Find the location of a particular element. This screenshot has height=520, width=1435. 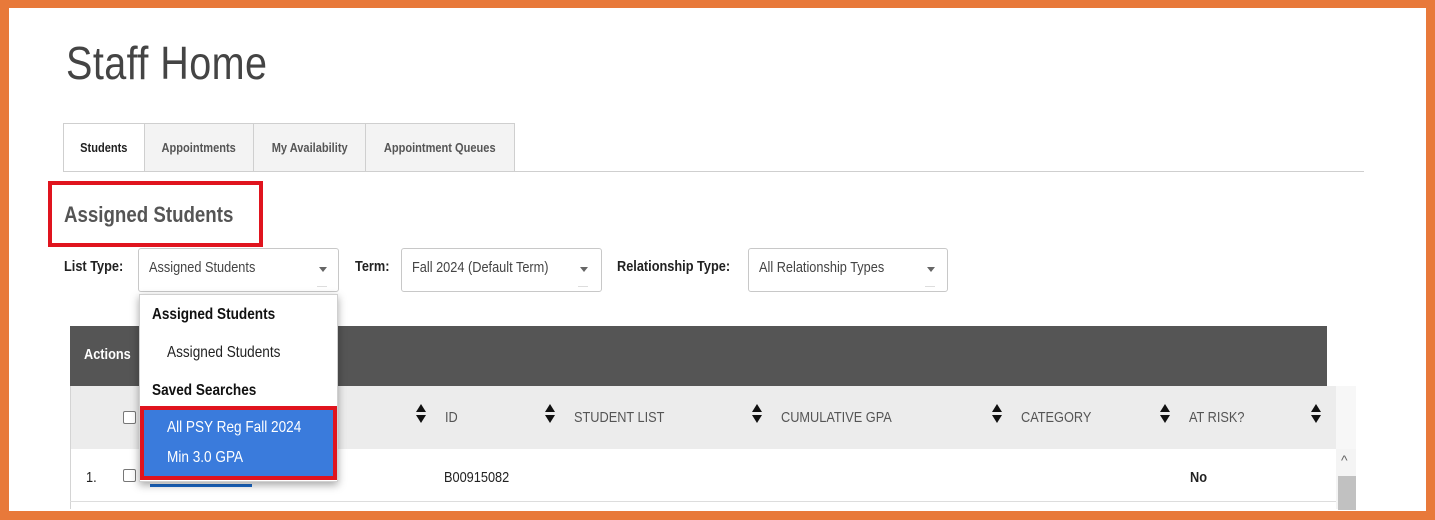

tab-appointment-queues: Appointment Queues is located at coordinates (440, 147).